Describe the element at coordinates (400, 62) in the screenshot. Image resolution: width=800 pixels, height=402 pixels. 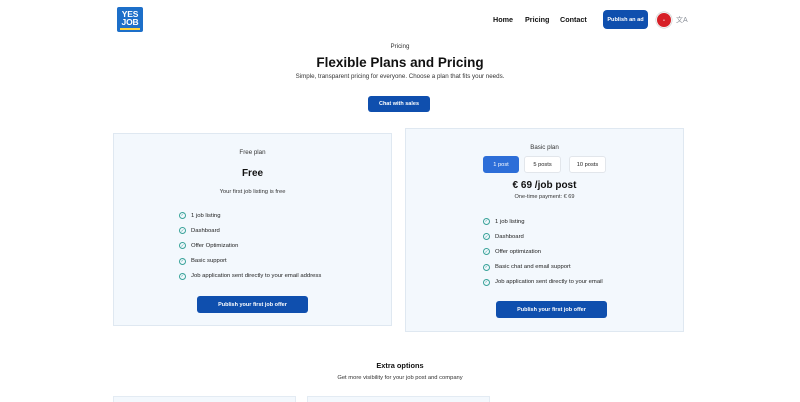
I see `page-title: Flexible Plans and Pricing` at that location.